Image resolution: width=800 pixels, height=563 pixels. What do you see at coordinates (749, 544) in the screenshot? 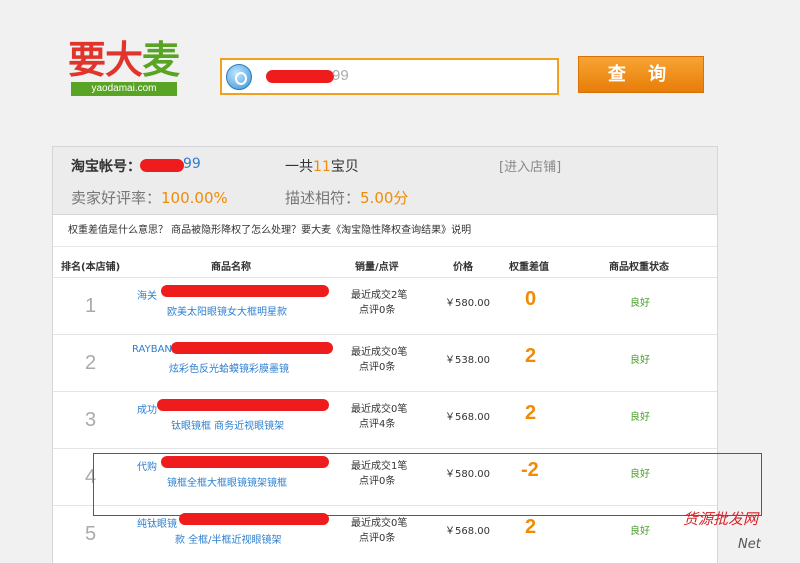
I see `watermark-suffix: Net` at bounding box center [749, 544].